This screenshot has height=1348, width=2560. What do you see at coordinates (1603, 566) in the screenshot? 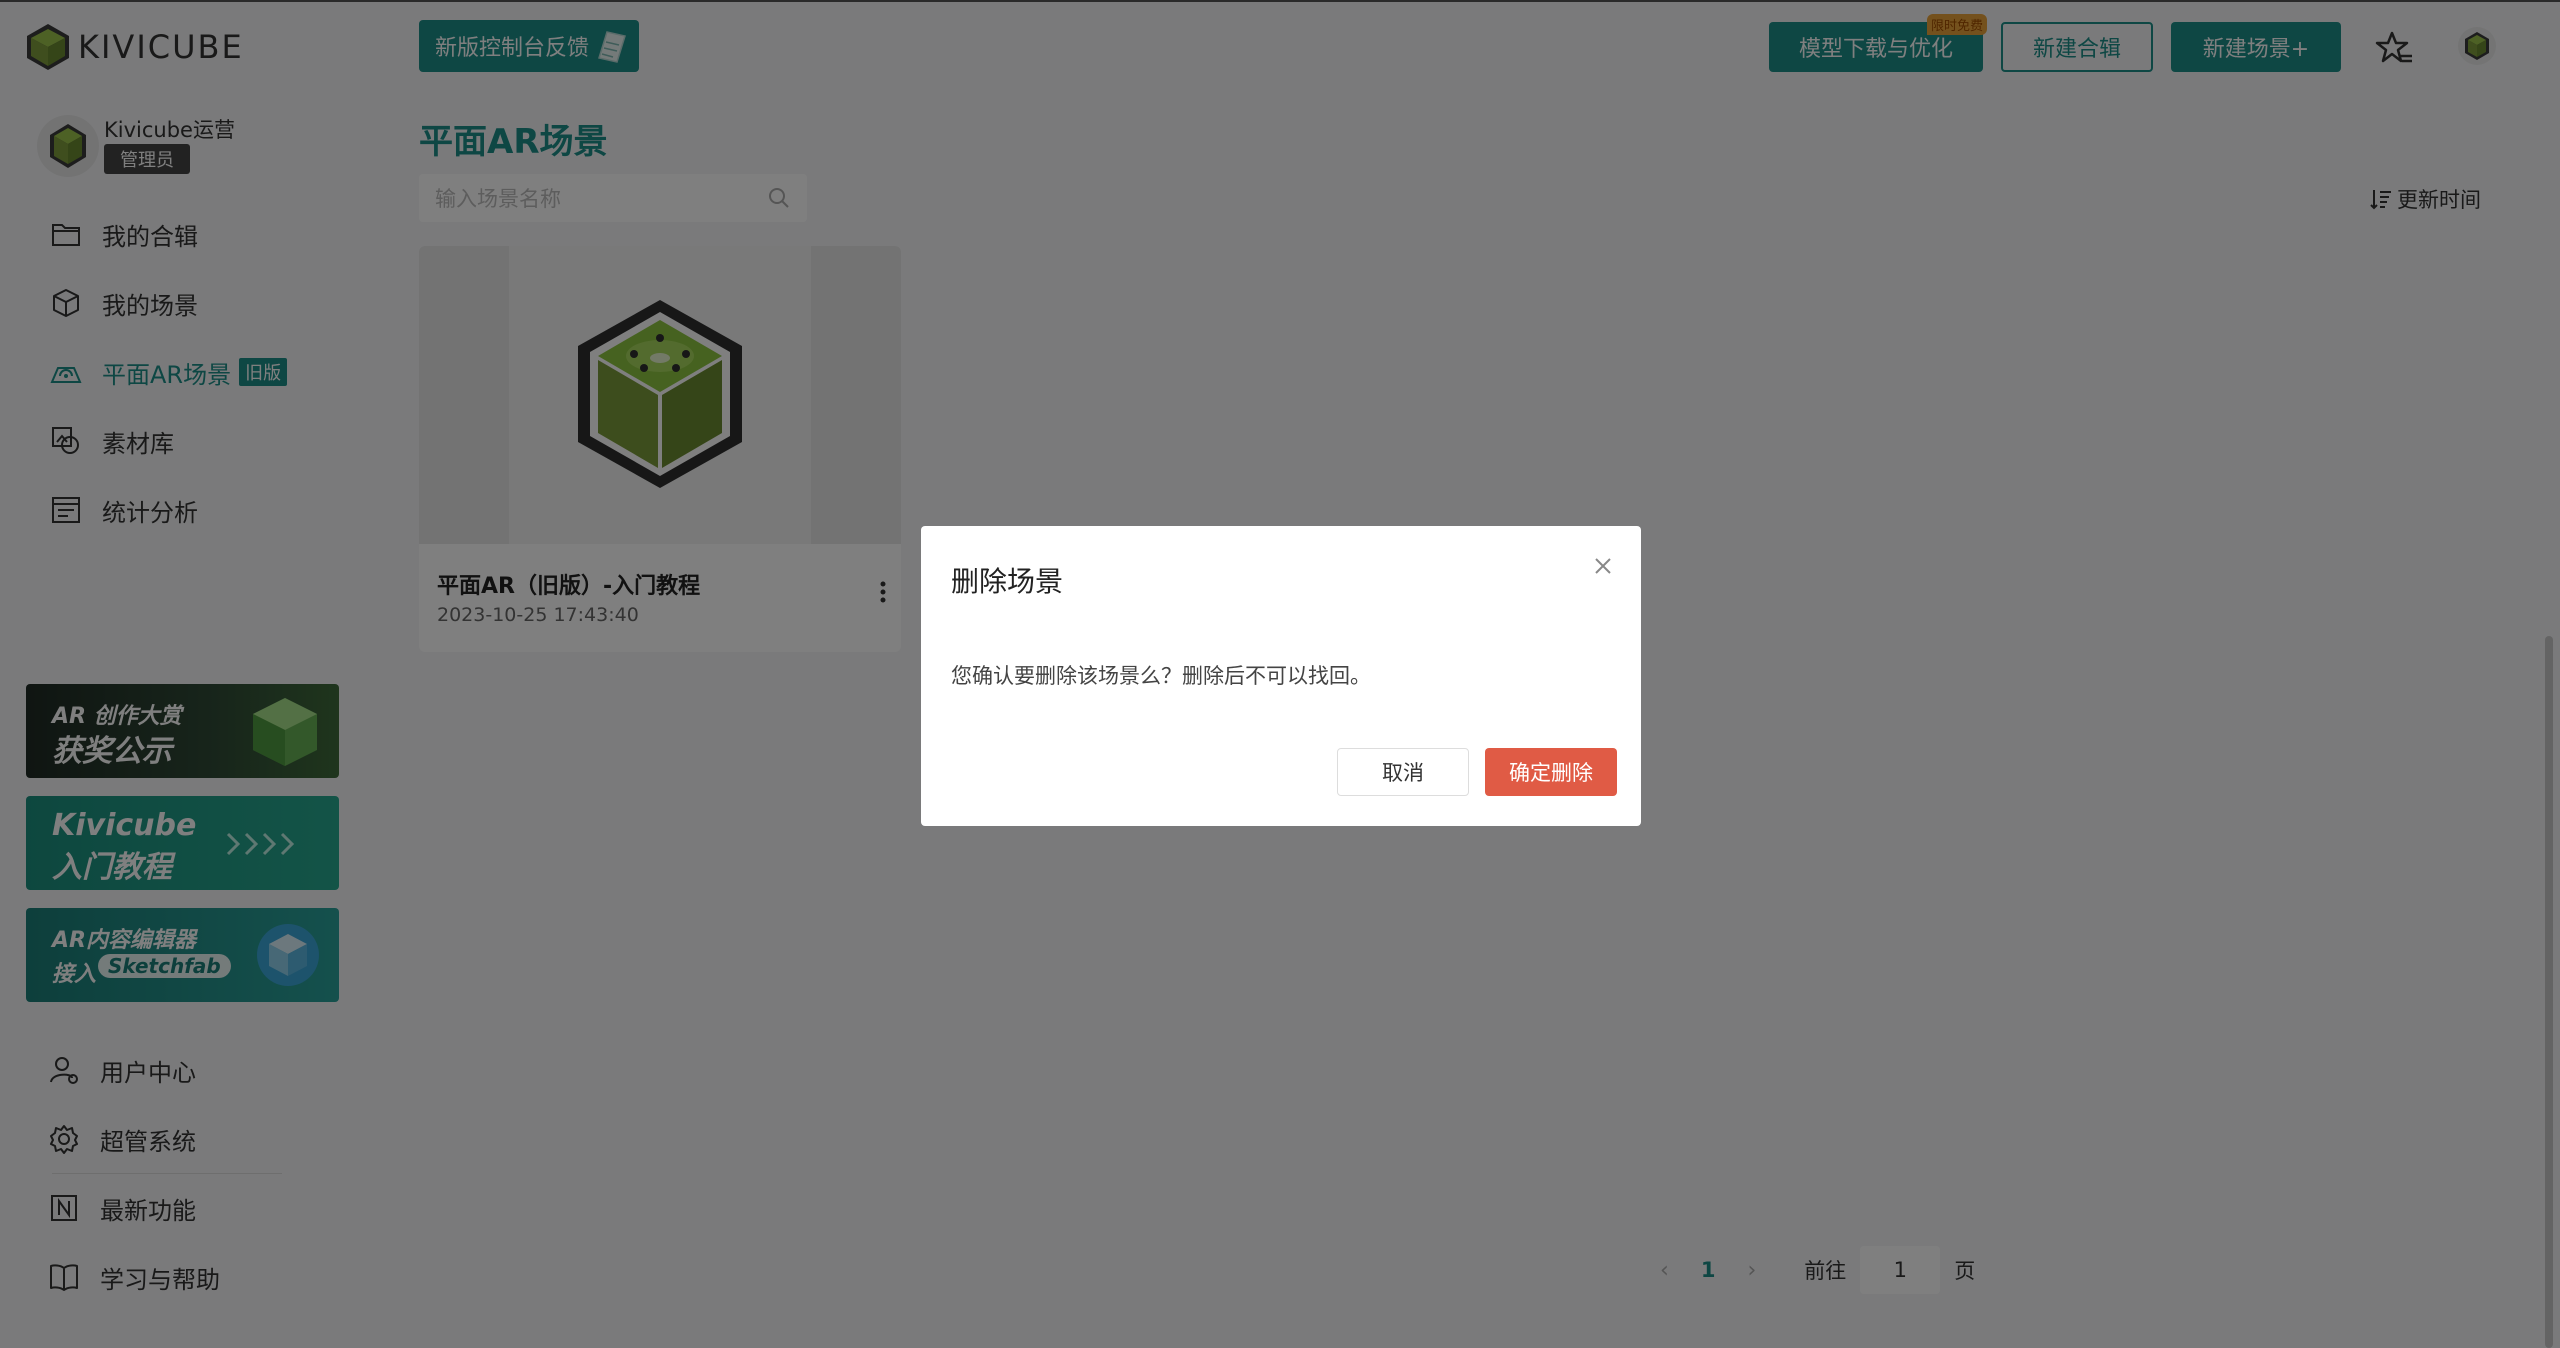
I see `close-icon` at bounding box center [1603, 566].